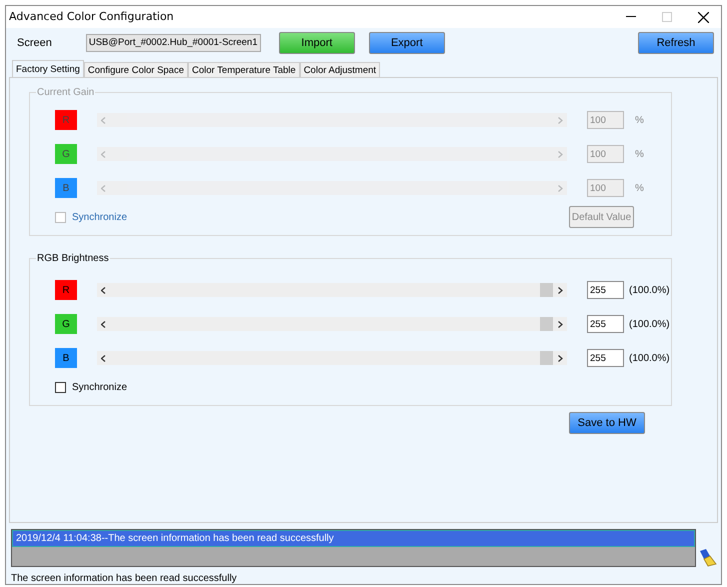  I want to click on checkbox, so click(60, 387).